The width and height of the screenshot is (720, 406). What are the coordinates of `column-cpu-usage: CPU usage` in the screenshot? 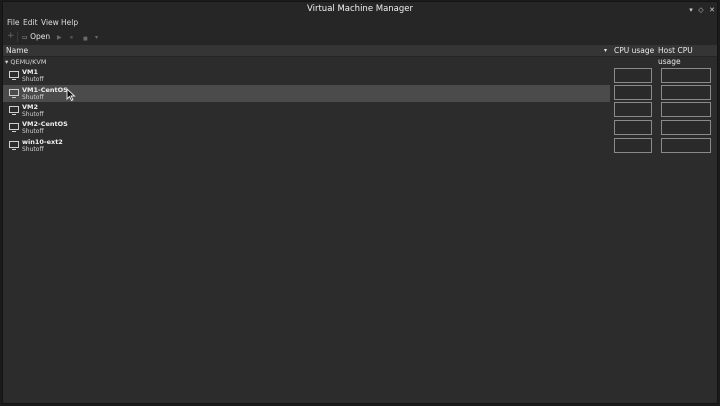 It's located at (634, 50).